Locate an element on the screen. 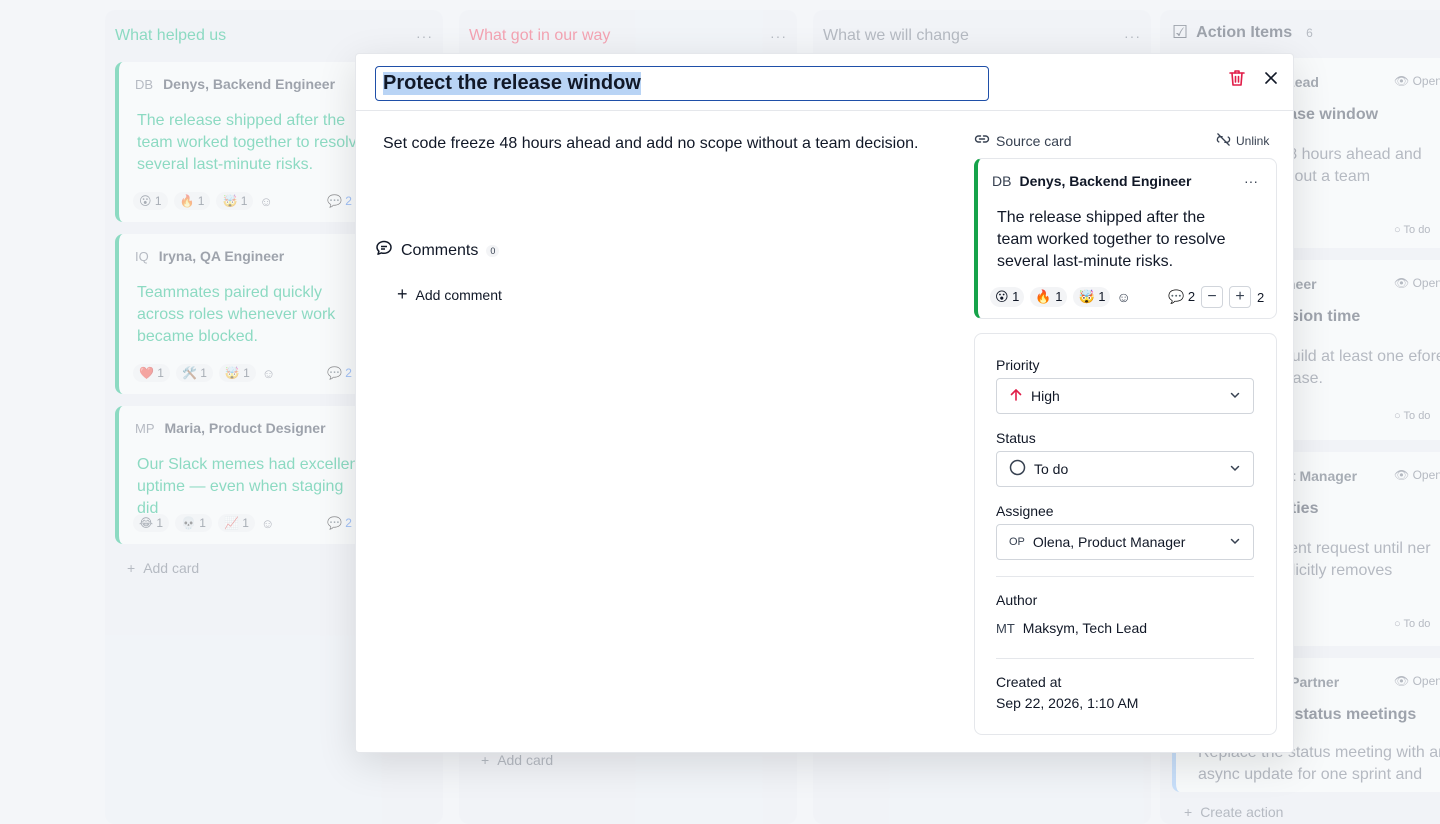 The width and height of the screenshot is (1440, 824). assignee-select: OP Olena, Product Manager is located at coordinates (1125, 542).